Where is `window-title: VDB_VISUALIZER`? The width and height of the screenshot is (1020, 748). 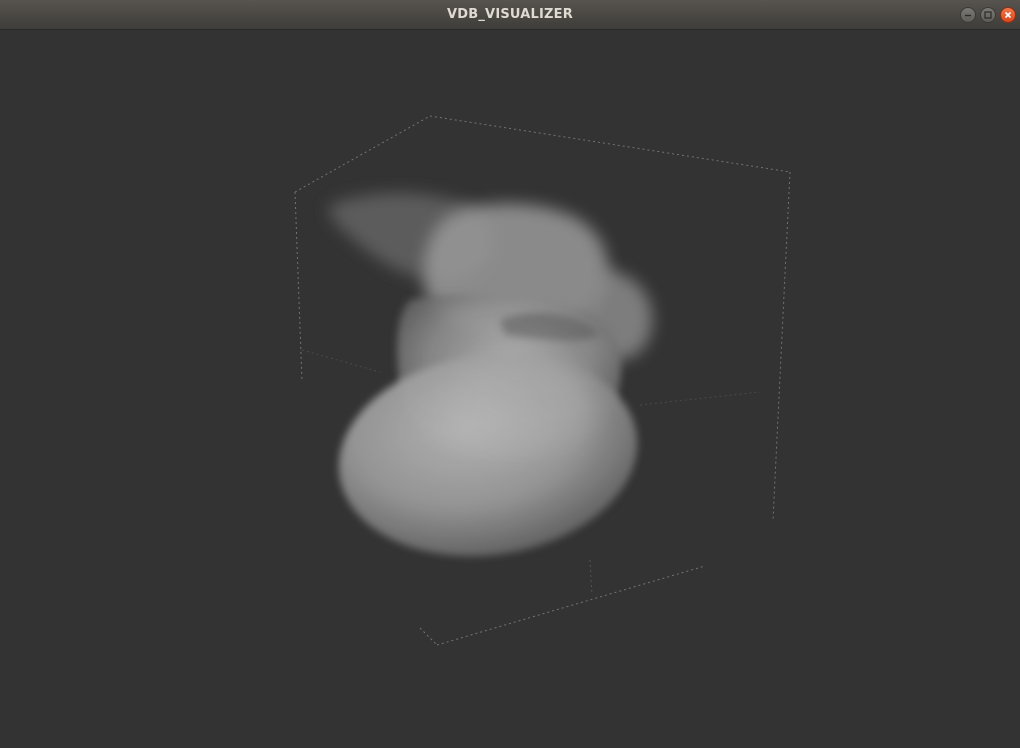 window-title: VDB_VISUALIZER is located at coordinates (510, 14).